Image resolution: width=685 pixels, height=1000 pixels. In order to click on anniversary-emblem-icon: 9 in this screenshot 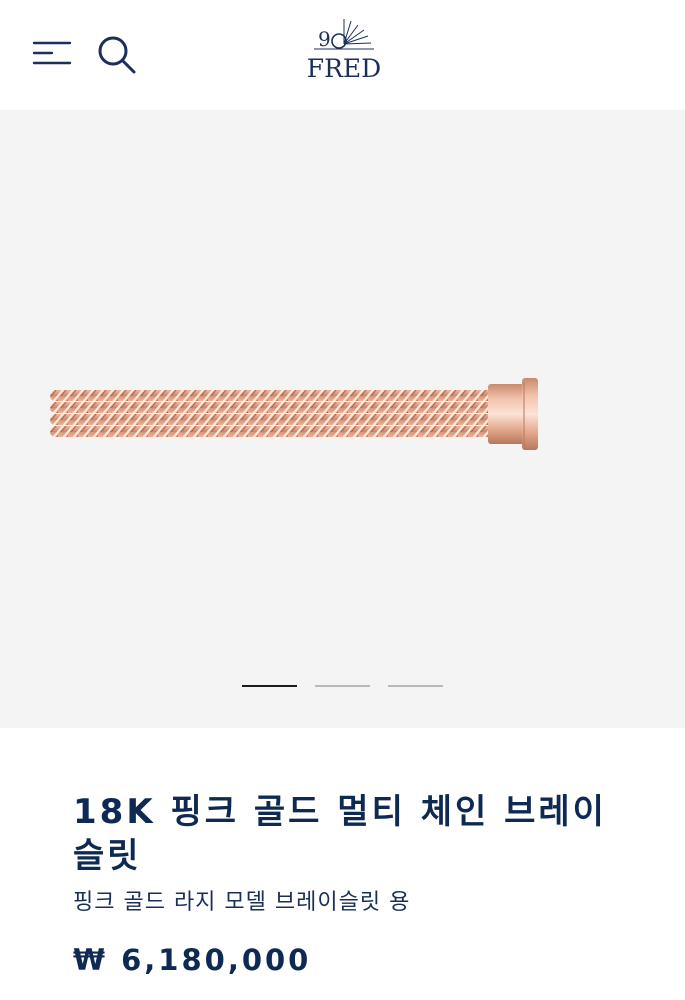, I will do `click(344, 35)`.